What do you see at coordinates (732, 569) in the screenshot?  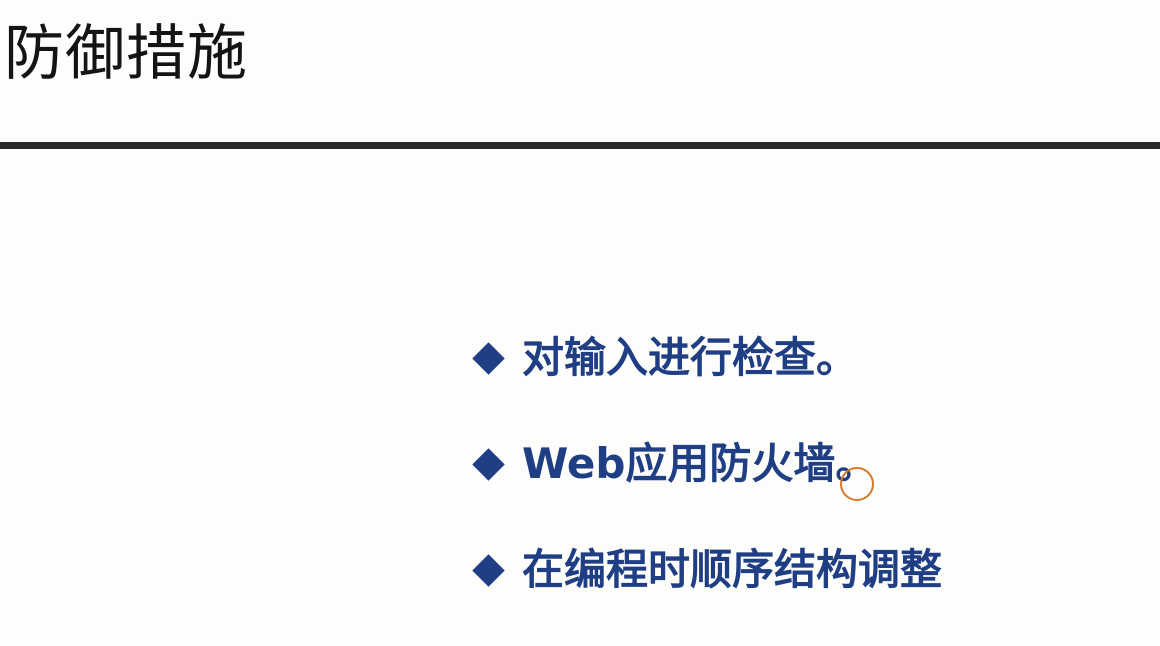 I see `bullet-text-code-ordering: 在编程时顺序结构调整` at bounding box center [732, 569].